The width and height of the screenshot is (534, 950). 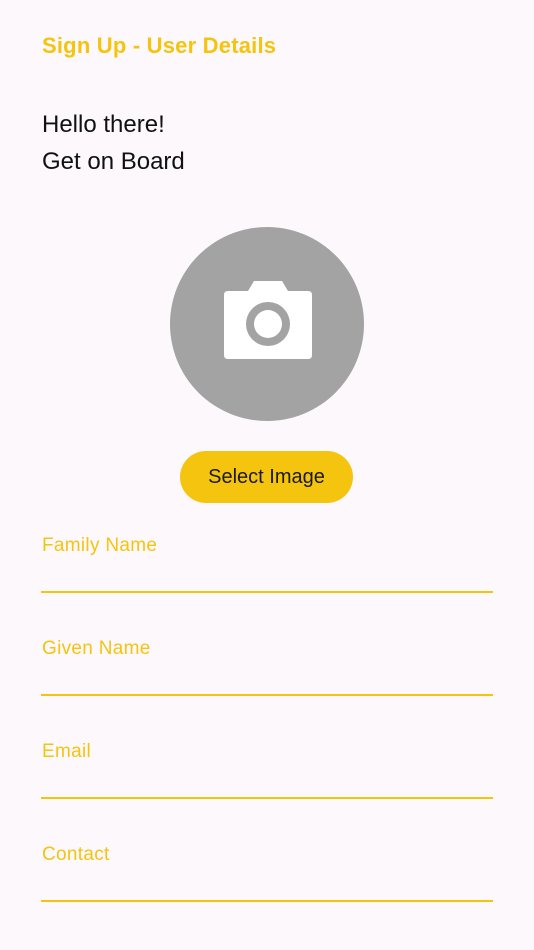 What do you see at coordinates (267, 798) in the screenshot?
I see `email-underline` at bounding box center [267, 798].